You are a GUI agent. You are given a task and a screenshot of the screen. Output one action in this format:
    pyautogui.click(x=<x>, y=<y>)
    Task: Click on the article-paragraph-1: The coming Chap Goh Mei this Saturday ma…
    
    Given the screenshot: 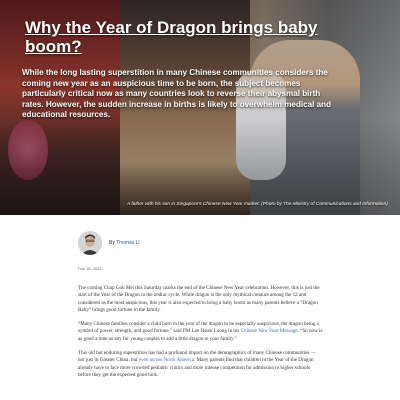 What is the action you would take?
    pyautogui.click(x=199, y=299)
    